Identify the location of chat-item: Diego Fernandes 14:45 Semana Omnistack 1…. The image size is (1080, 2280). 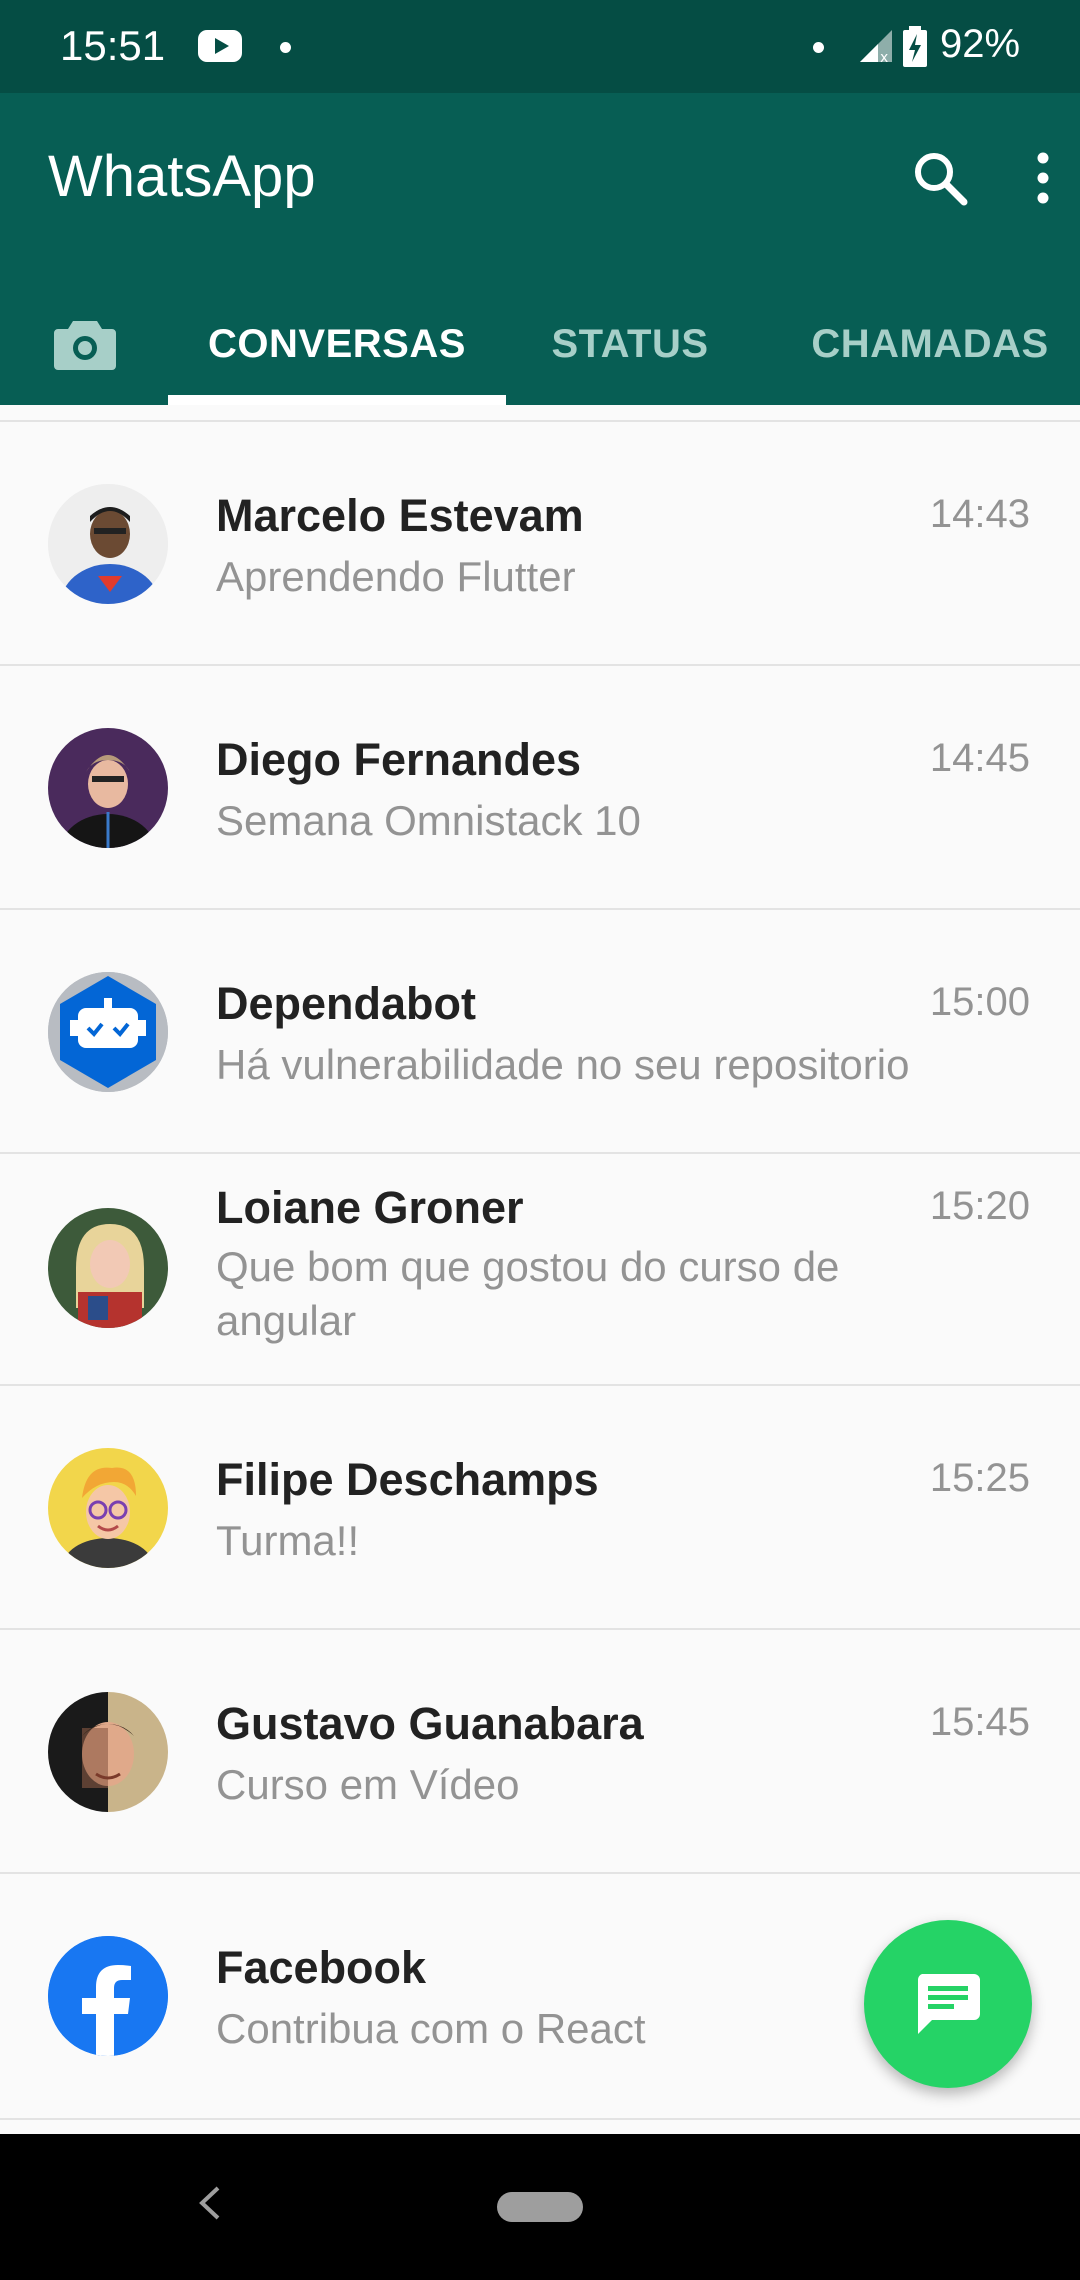
(540, 787).